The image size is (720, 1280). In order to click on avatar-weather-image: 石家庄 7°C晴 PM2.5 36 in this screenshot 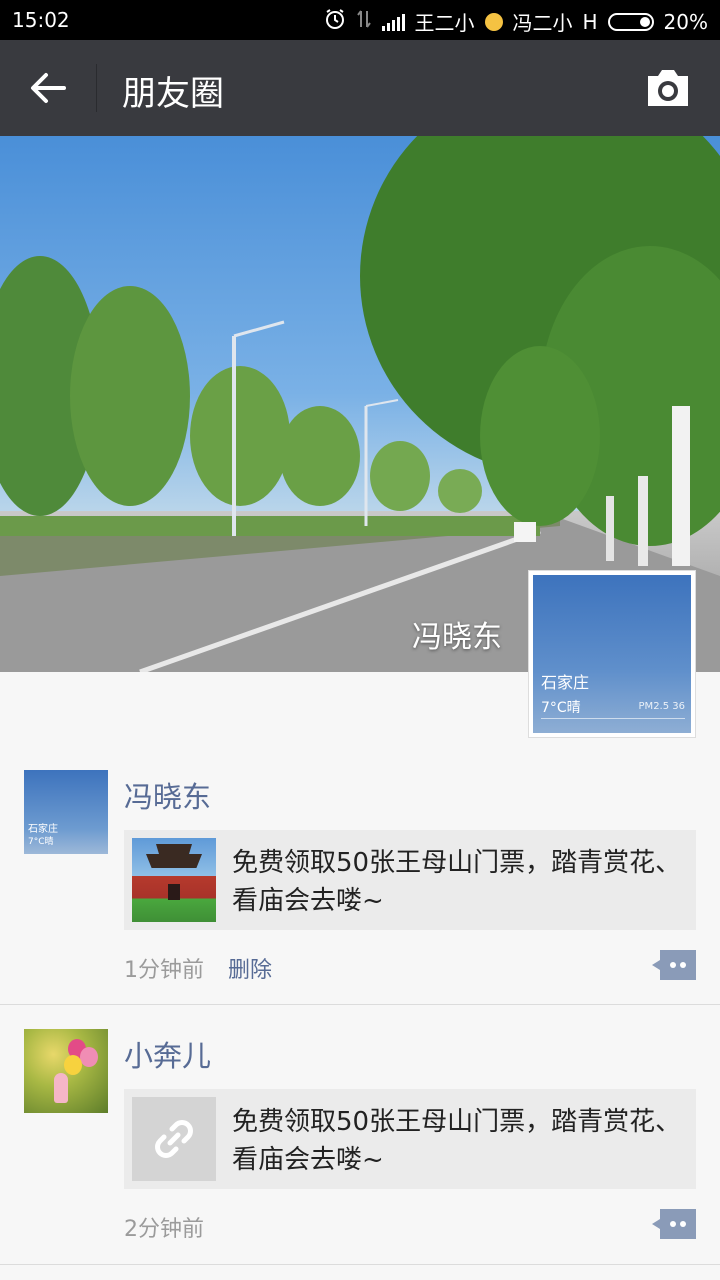, I will do `click(612, 654)`.